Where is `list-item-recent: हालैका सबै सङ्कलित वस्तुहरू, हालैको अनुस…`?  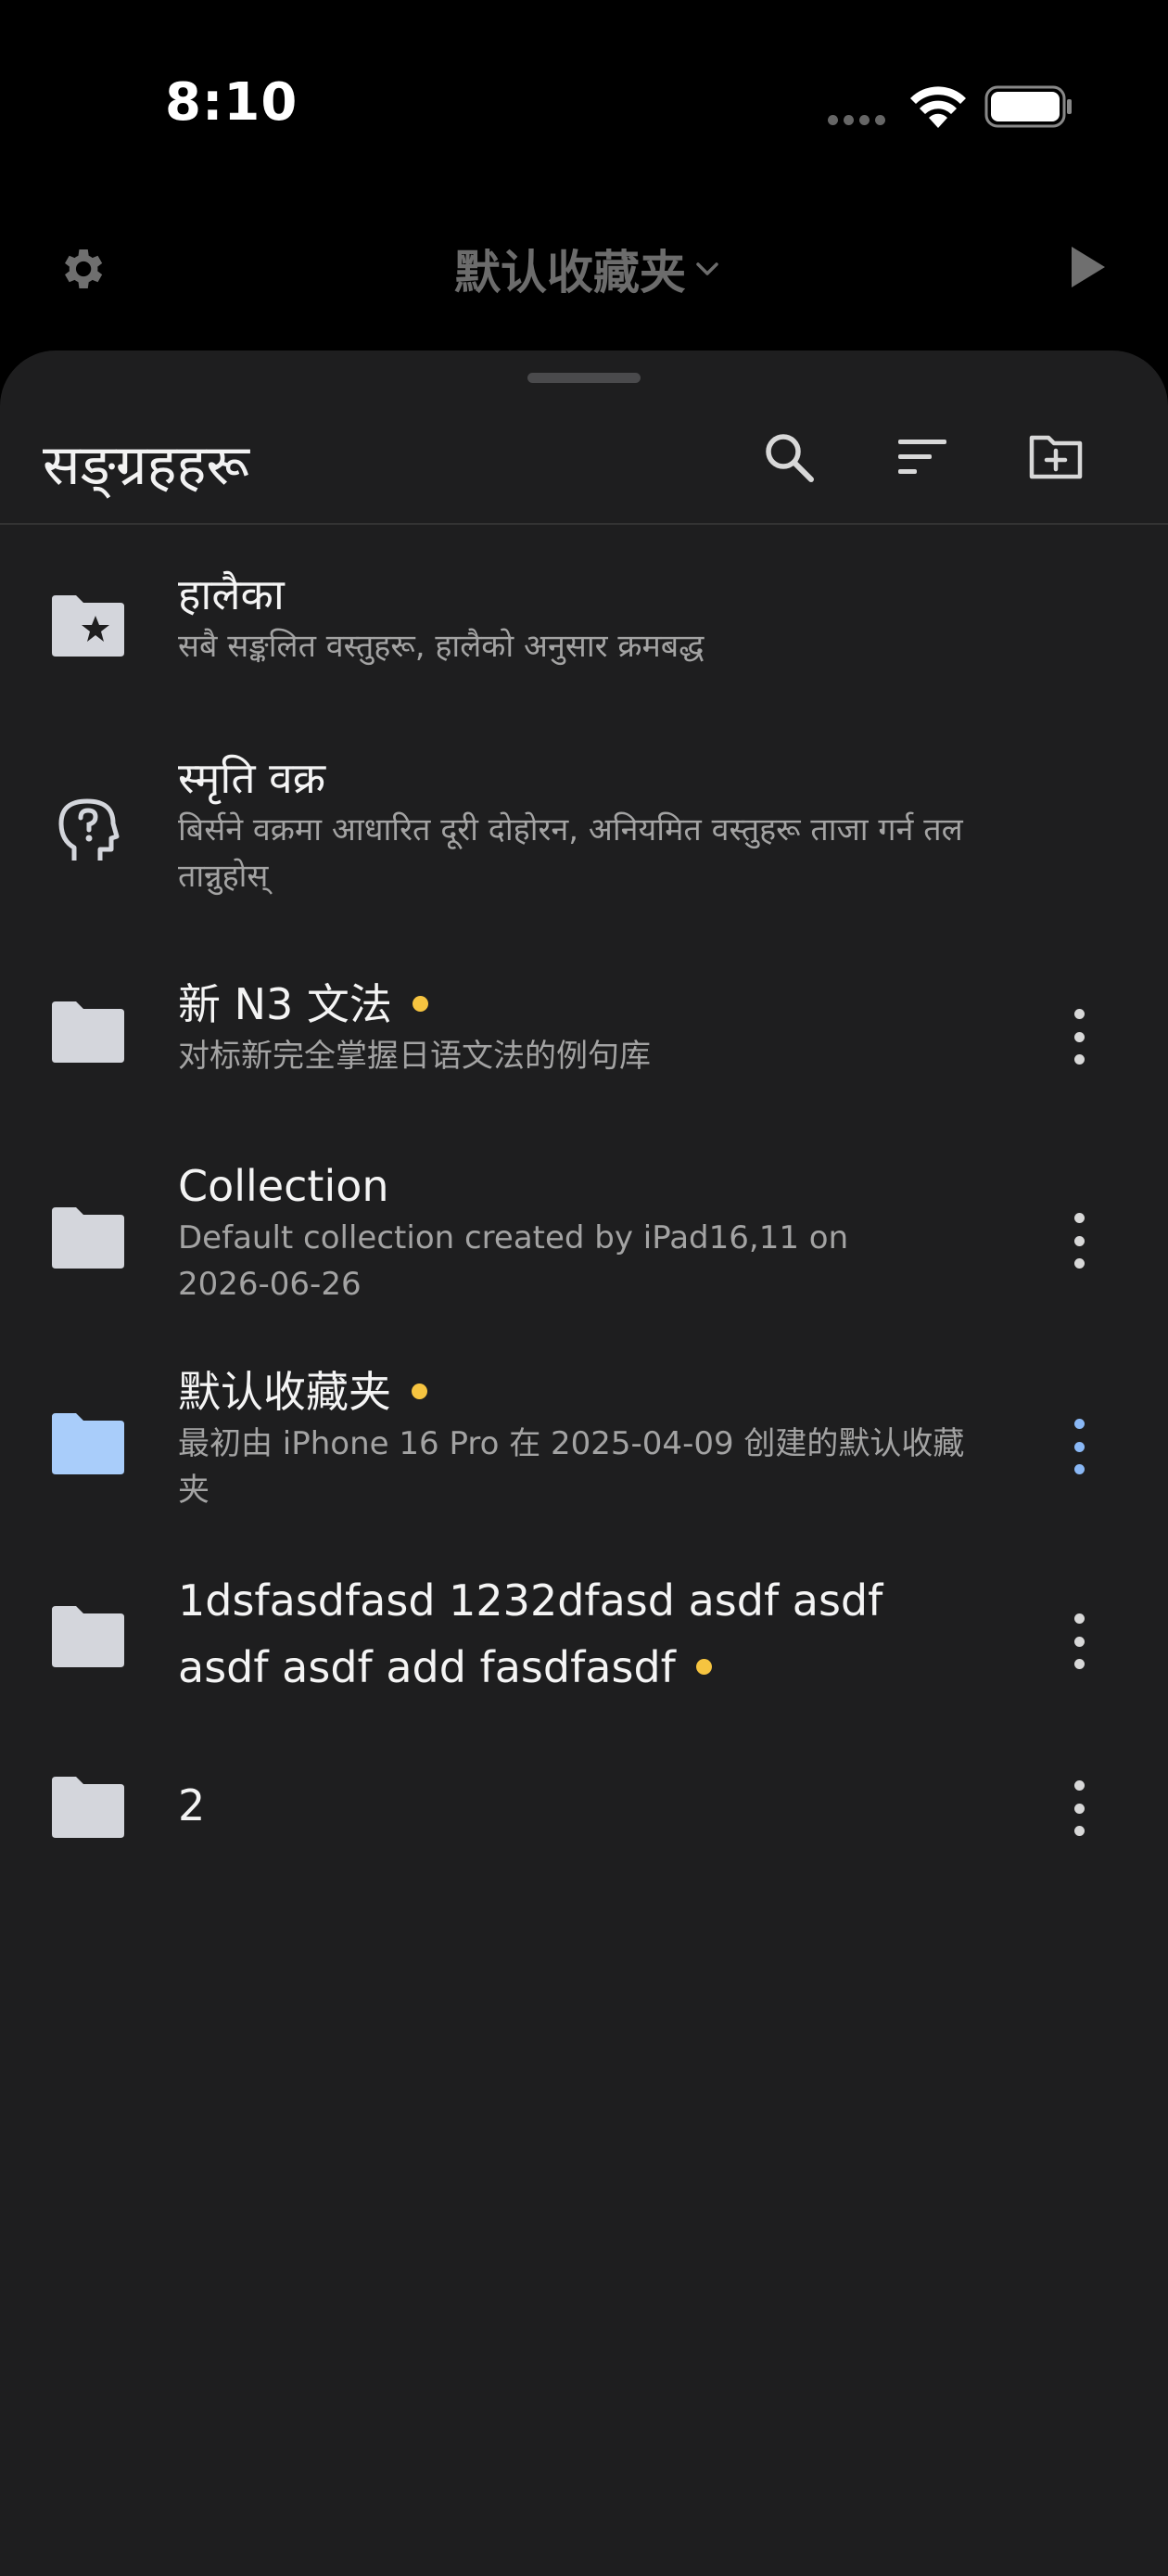 list-item-recent: हालैका सबै सङ्कलित वस्तुहरू, हालैको अनुस… is located at coordinates (584, 649).